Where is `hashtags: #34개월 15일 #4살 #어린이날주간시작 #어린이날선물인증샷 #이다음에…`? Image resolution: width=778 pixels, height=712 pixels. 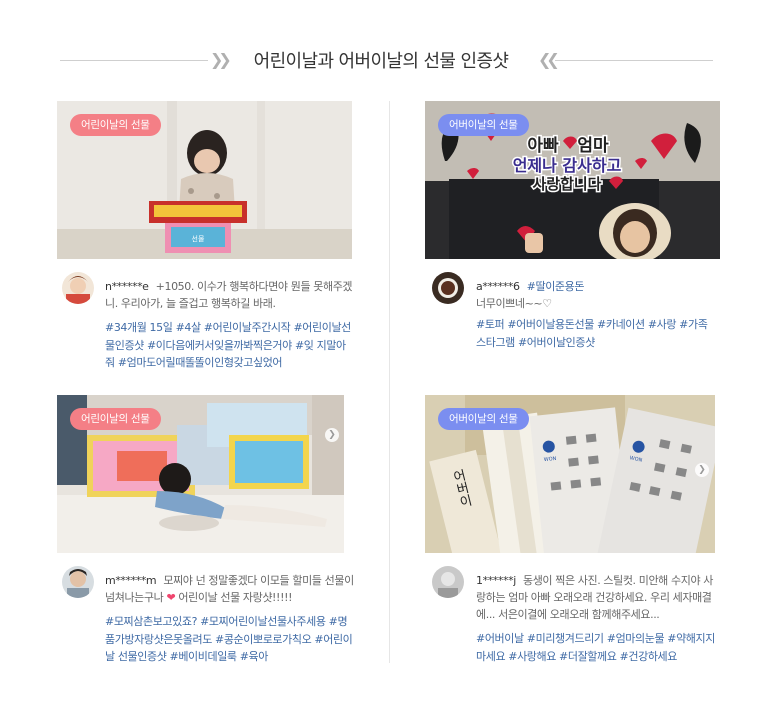 hashtags: #34개월 15일 #4살 #어린이날주간시작 #어린이날선물인증샷 #이다음에… is located at coordinates (230, 345).